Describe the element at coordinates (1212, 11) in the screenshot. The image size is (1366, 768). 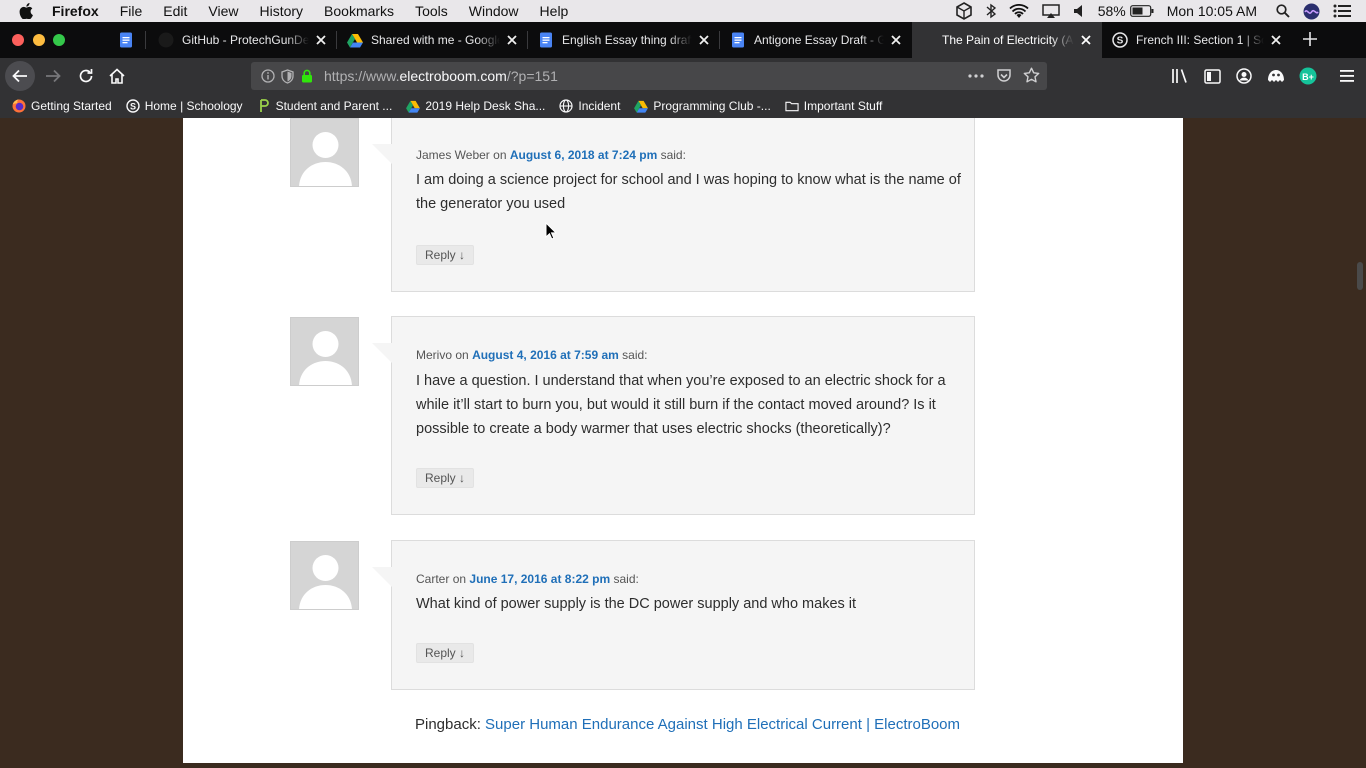
I see `clock: Mon 10:05 AM` at that location.